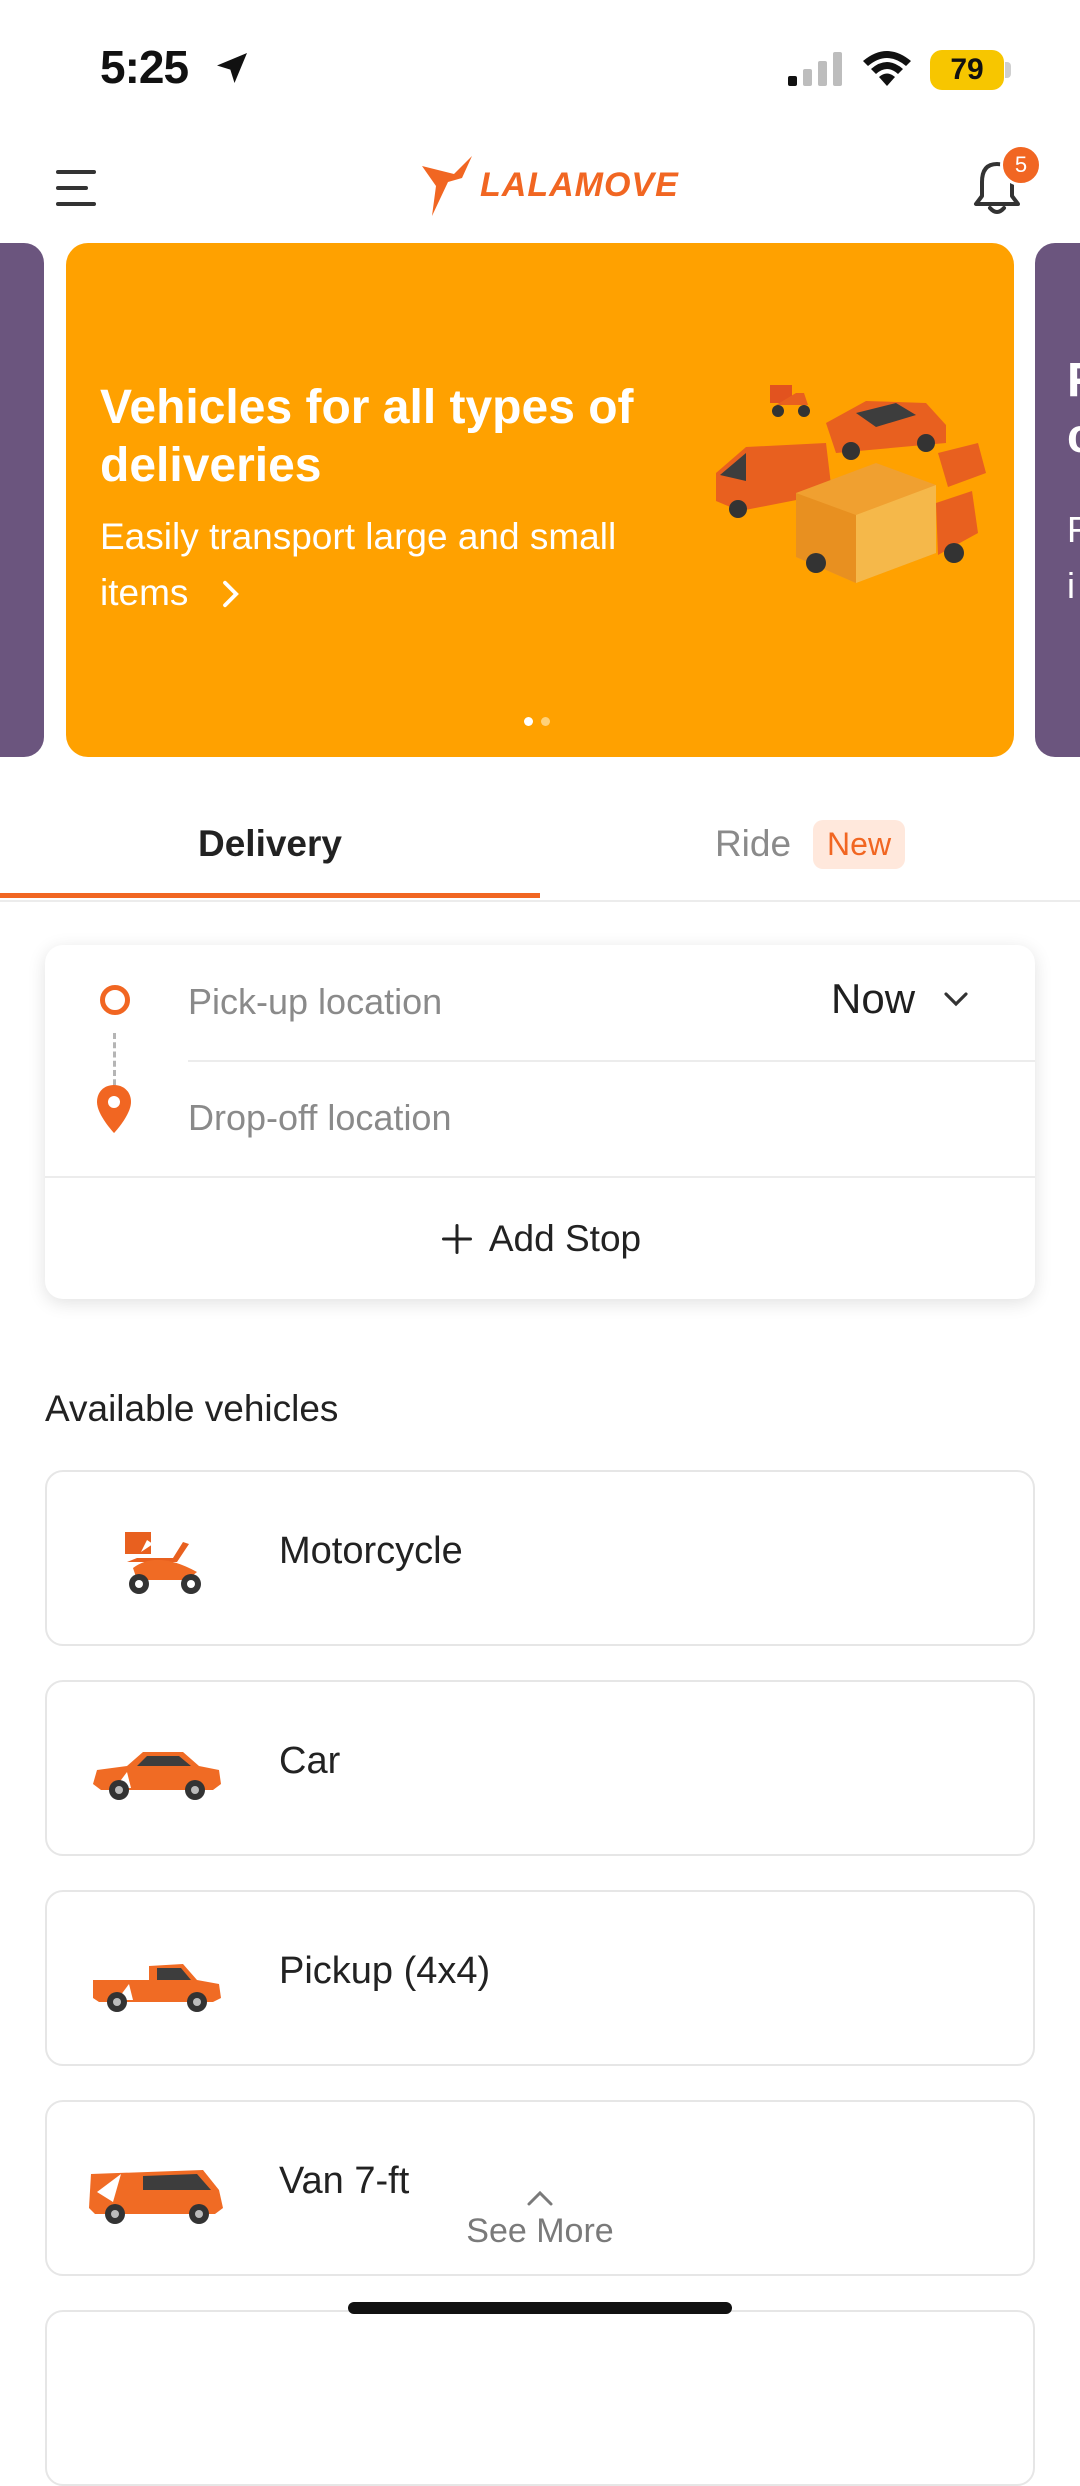 Image resolution: width=1080 pixels, height=2486 pixels. I want to click on location-arrow-icon, so click(232, 68).